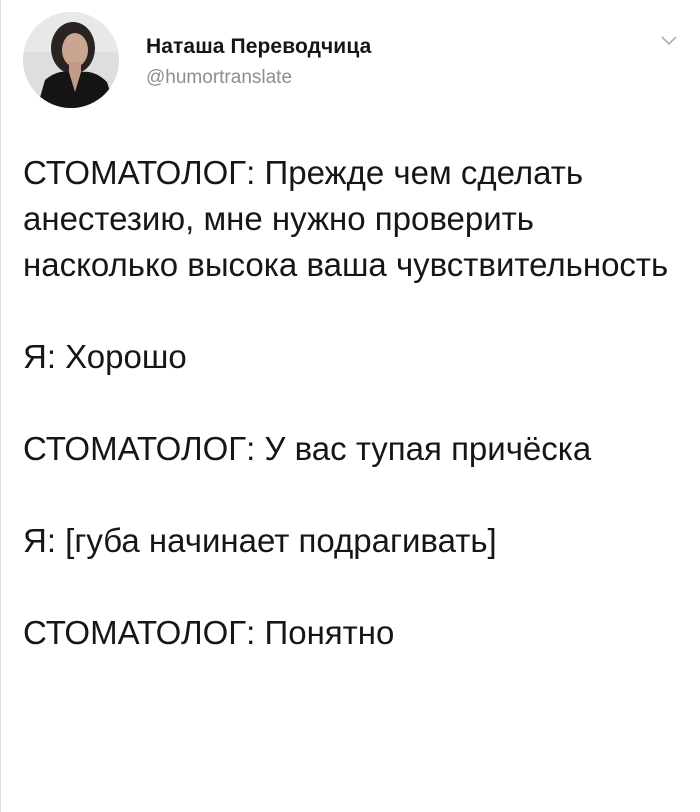  What do you see at coordinates (258, 62) in the screenshot?
I see `author-names: Наташа Переводчица @humortranslate` at bounding box center [258, 62].